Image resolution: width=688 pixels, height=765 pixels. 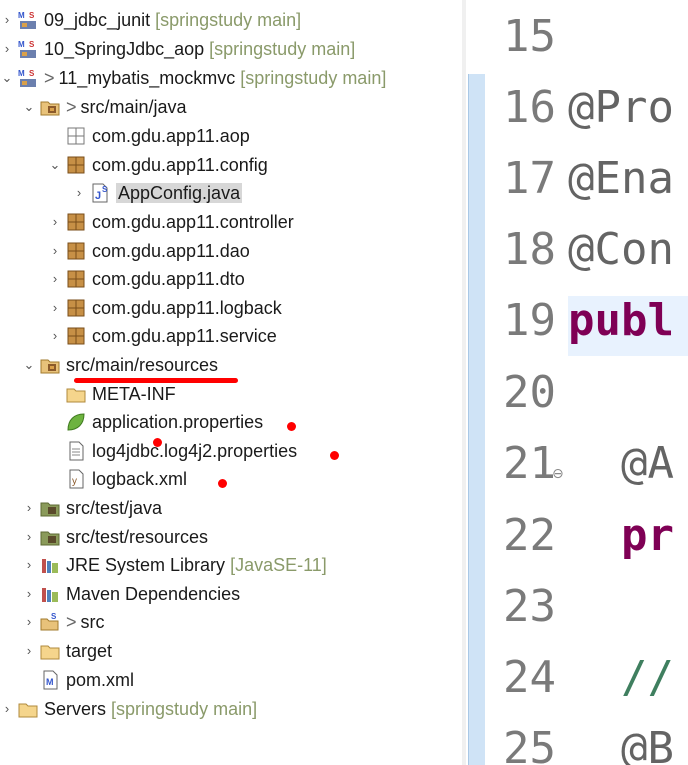 I want to click on line-number: 21, so click(x=529, y=463).